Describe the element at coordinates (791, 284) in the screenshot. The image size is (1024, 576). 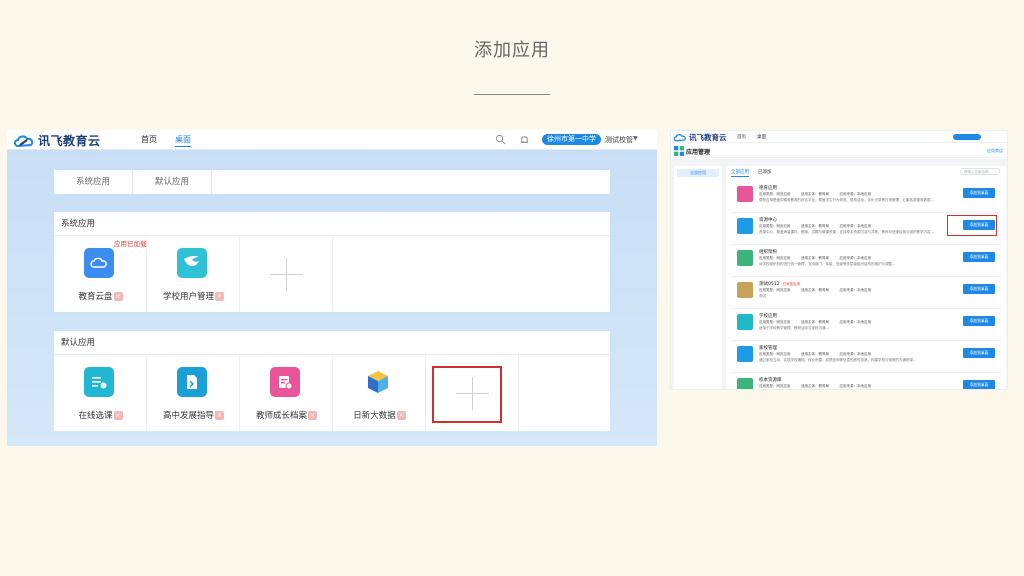
I see `status-badge: 已添加应用` at that location.